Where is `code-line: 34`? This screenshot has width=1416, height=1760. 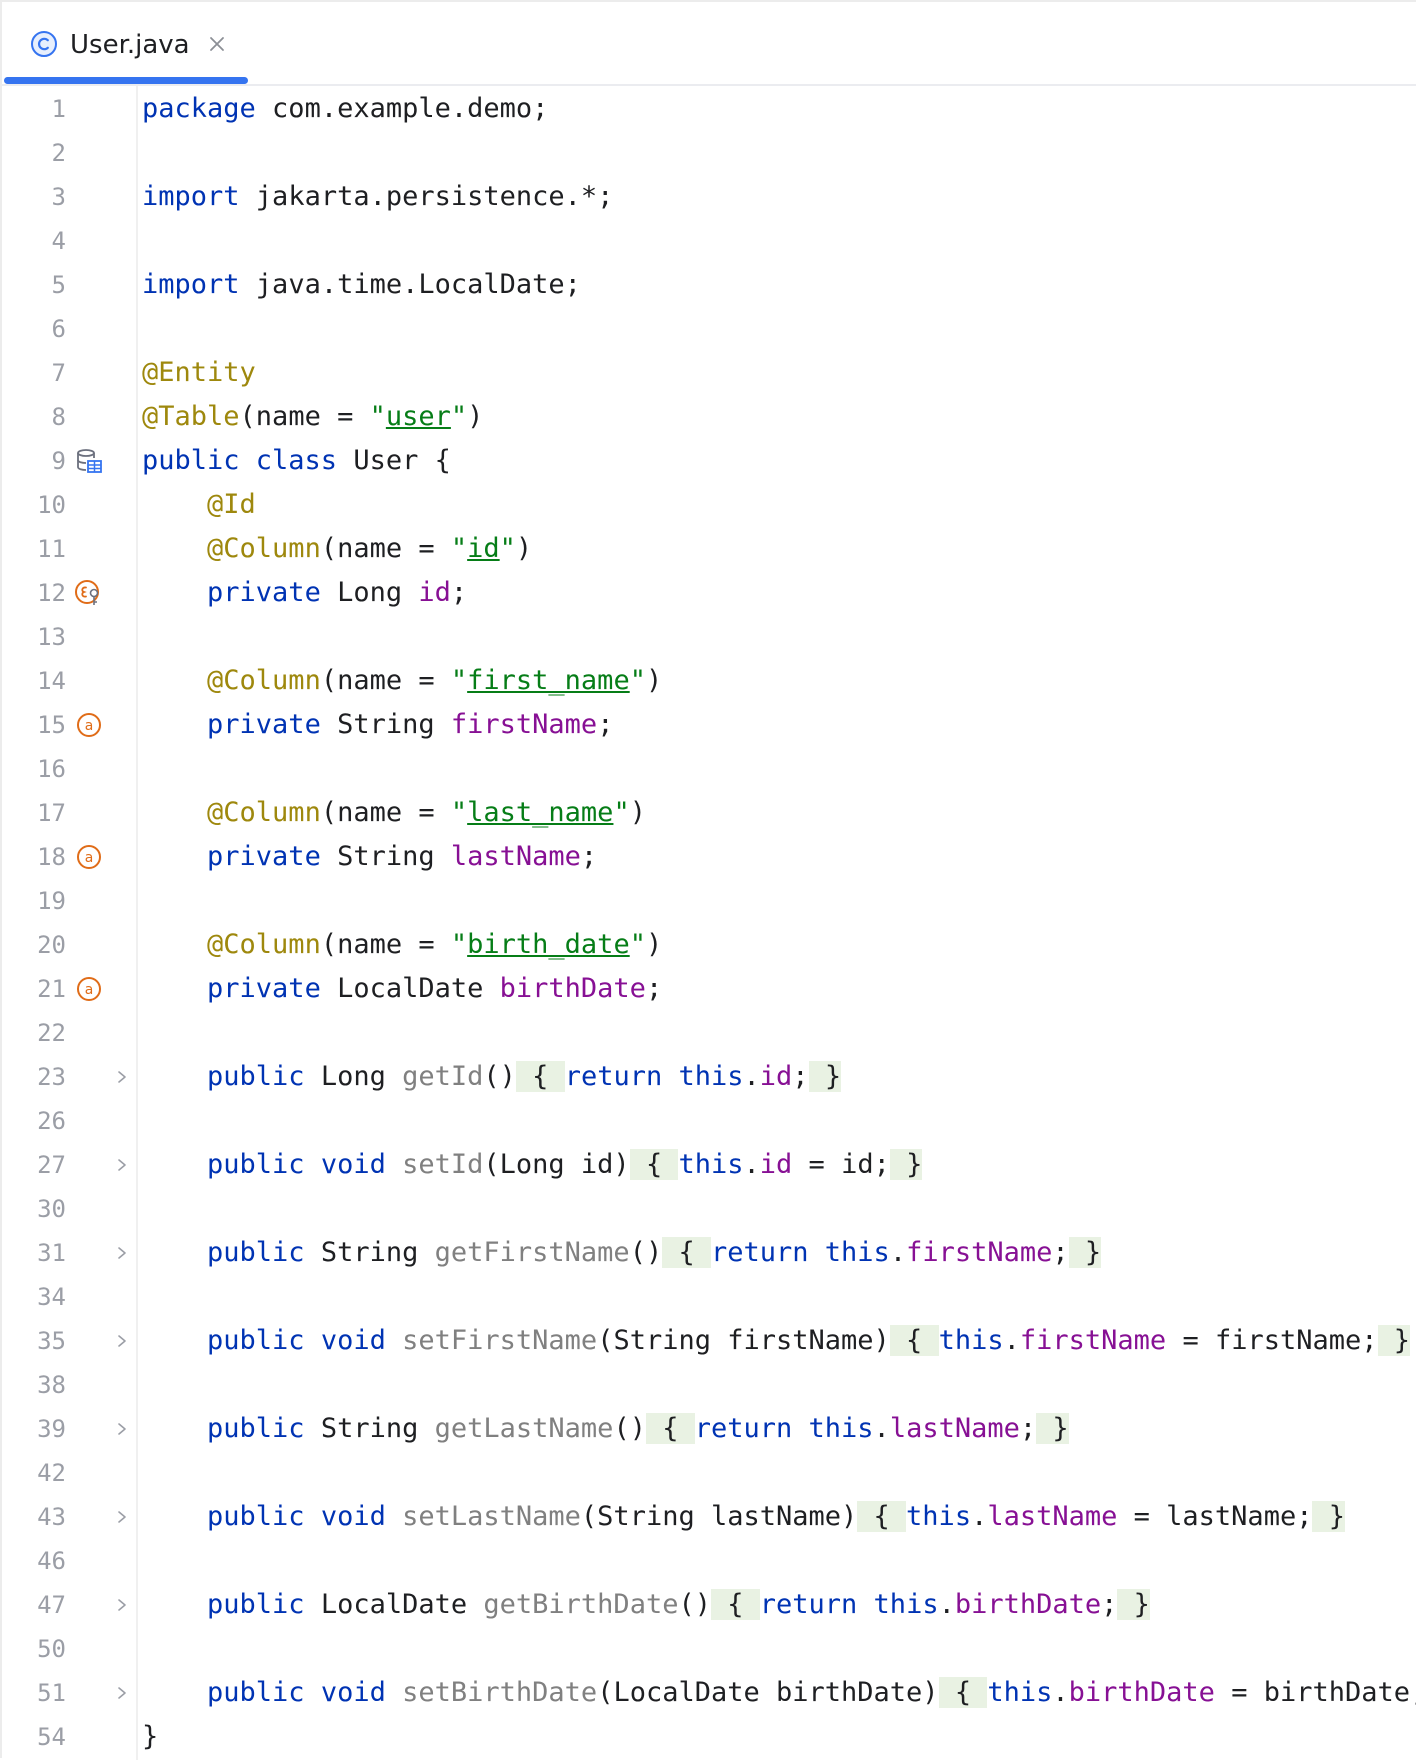 code-line: 34 is located at coordinates (709, 1297).